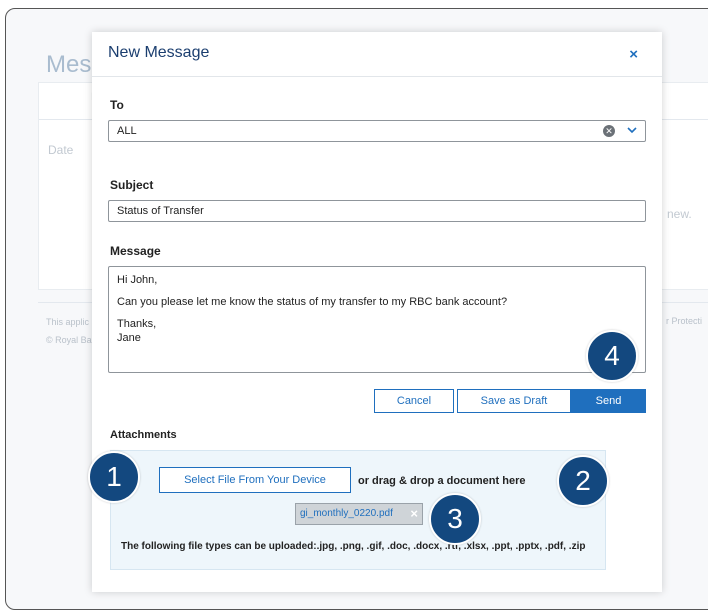  Describe the element at coordinates (414, 514) in the screenshot. I see `remove-file-icon: ×` at that location.